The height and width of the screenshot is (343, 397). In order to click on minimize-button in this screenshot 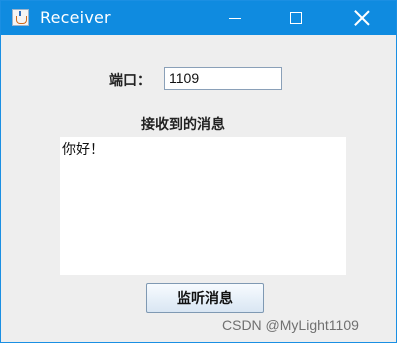, I will do `click(235, 18)`.